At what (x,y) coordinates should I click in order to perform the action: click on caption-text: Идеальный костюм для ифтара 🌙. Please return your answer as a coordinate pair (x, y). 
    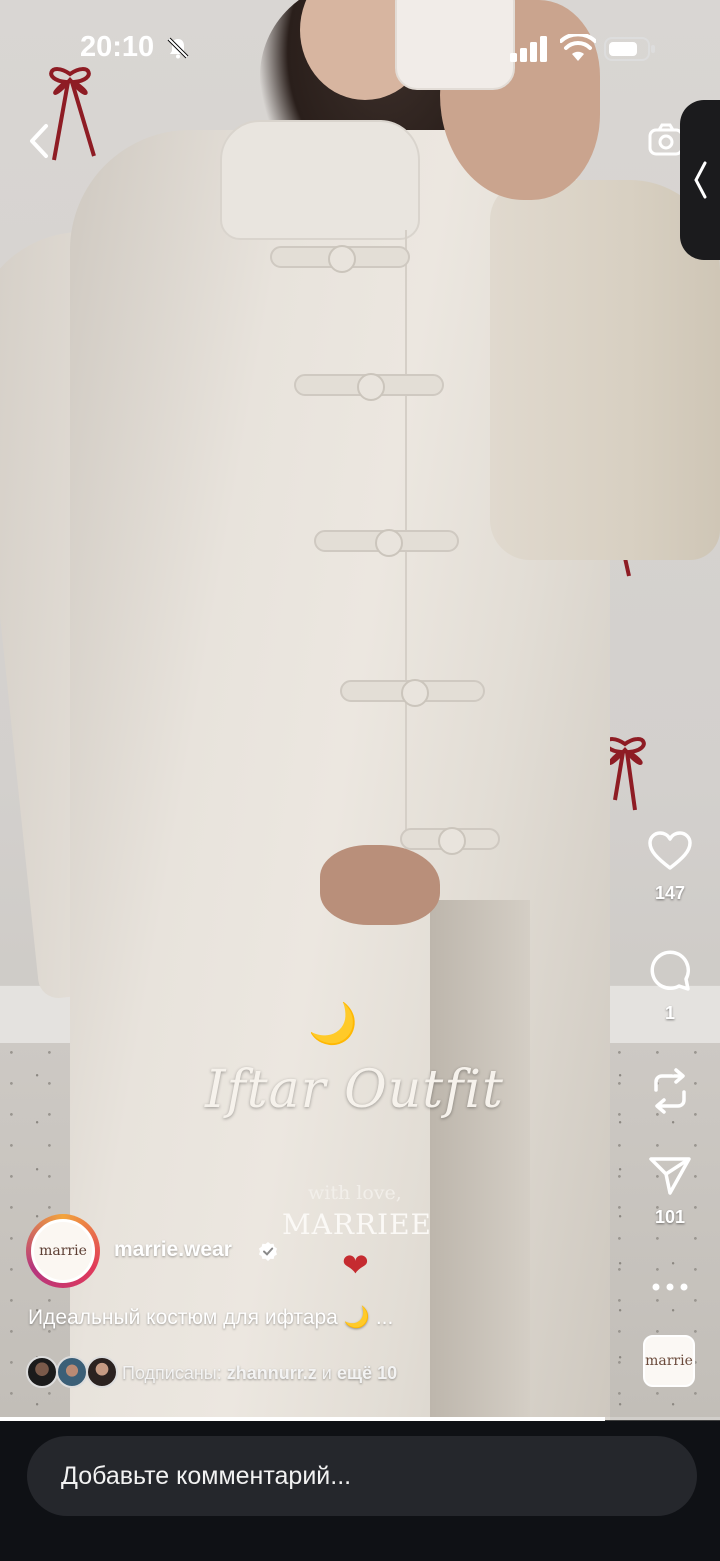
    Looking at the image, I should click on (199, 1317).